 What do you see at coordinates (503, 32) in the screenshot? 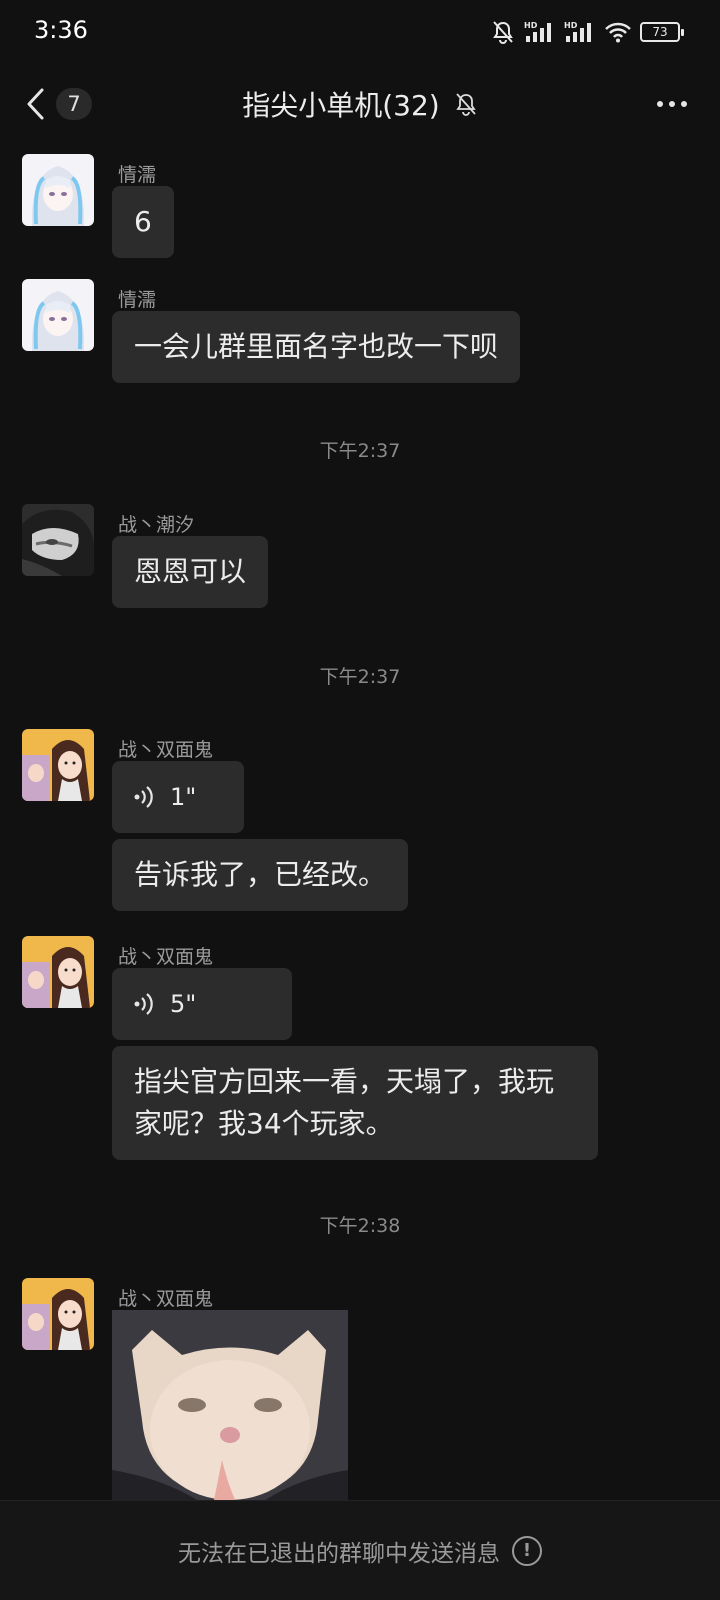
I see `mute-bell-icon` at bounding box center [503, 32].